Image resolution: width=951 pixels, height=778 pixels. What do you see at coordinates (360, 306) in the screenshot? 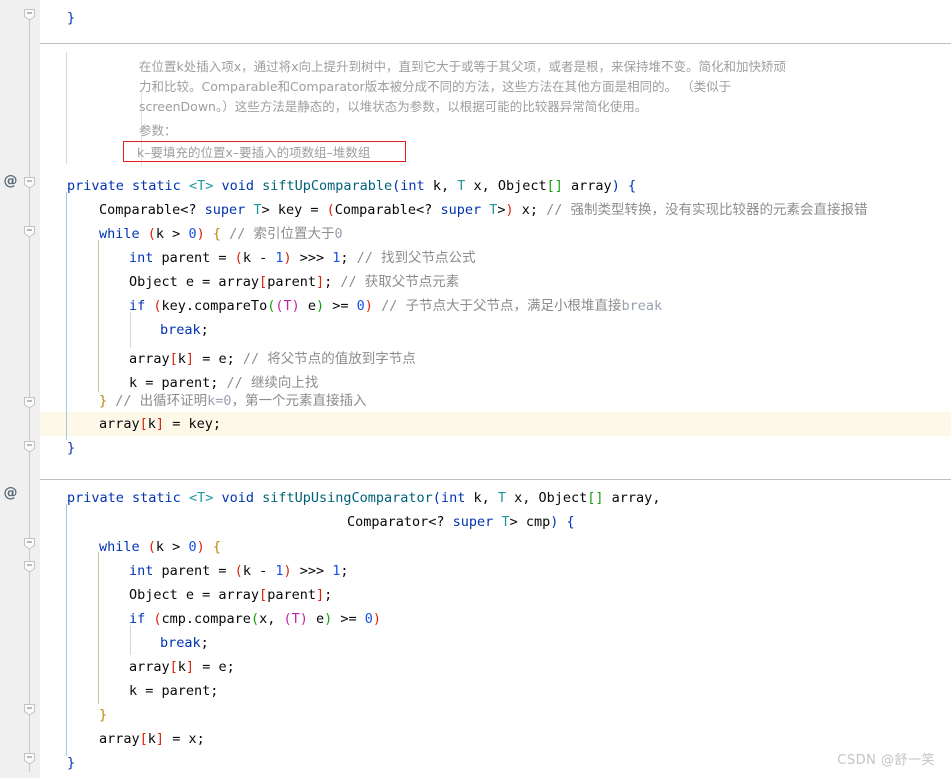
I see `code-token: 0` at bounding box center [360, 306].